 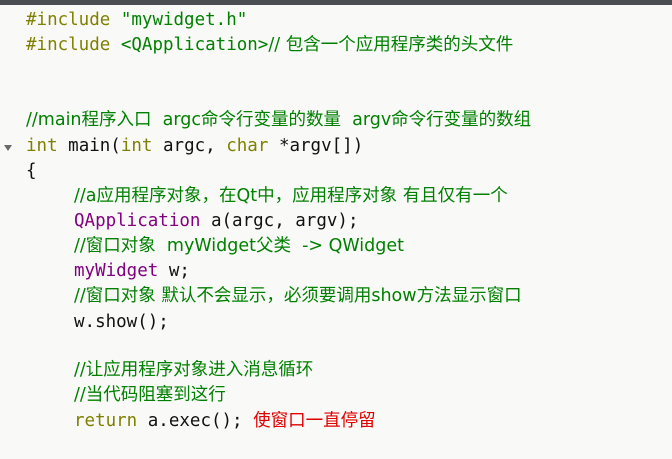 I want to click on code-line-app-comment: //a应用程序对象，在Qt中，应用程序对象 有且仅有一个, so click(x=291, y=196).